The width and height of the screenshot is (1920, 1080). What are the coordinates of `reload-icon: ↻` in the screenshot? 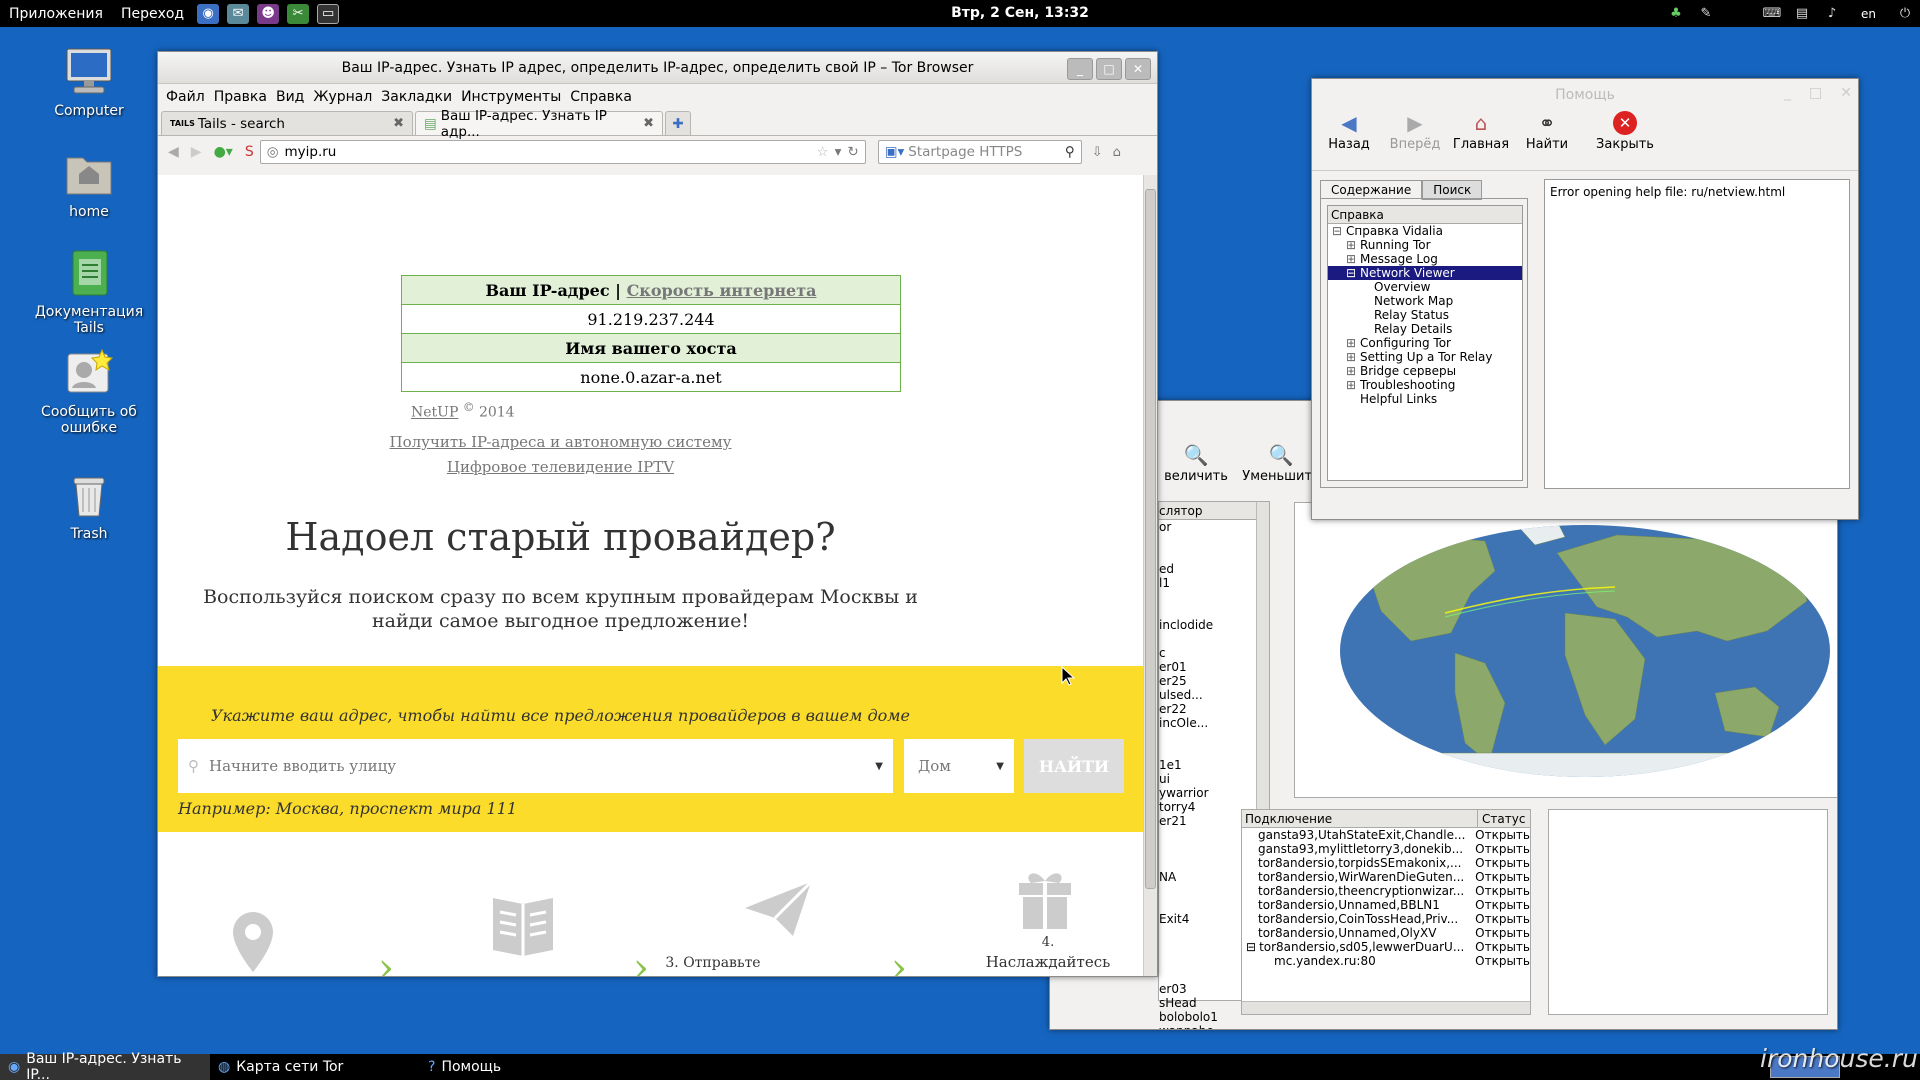 It's located at (852, 152).